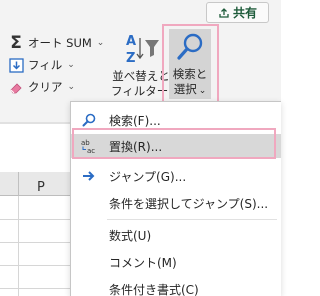 This screenshot has height=296, width=320. Describe the element at coordinates (18, 184) in the screenshot. I see `column-divider` at that location.